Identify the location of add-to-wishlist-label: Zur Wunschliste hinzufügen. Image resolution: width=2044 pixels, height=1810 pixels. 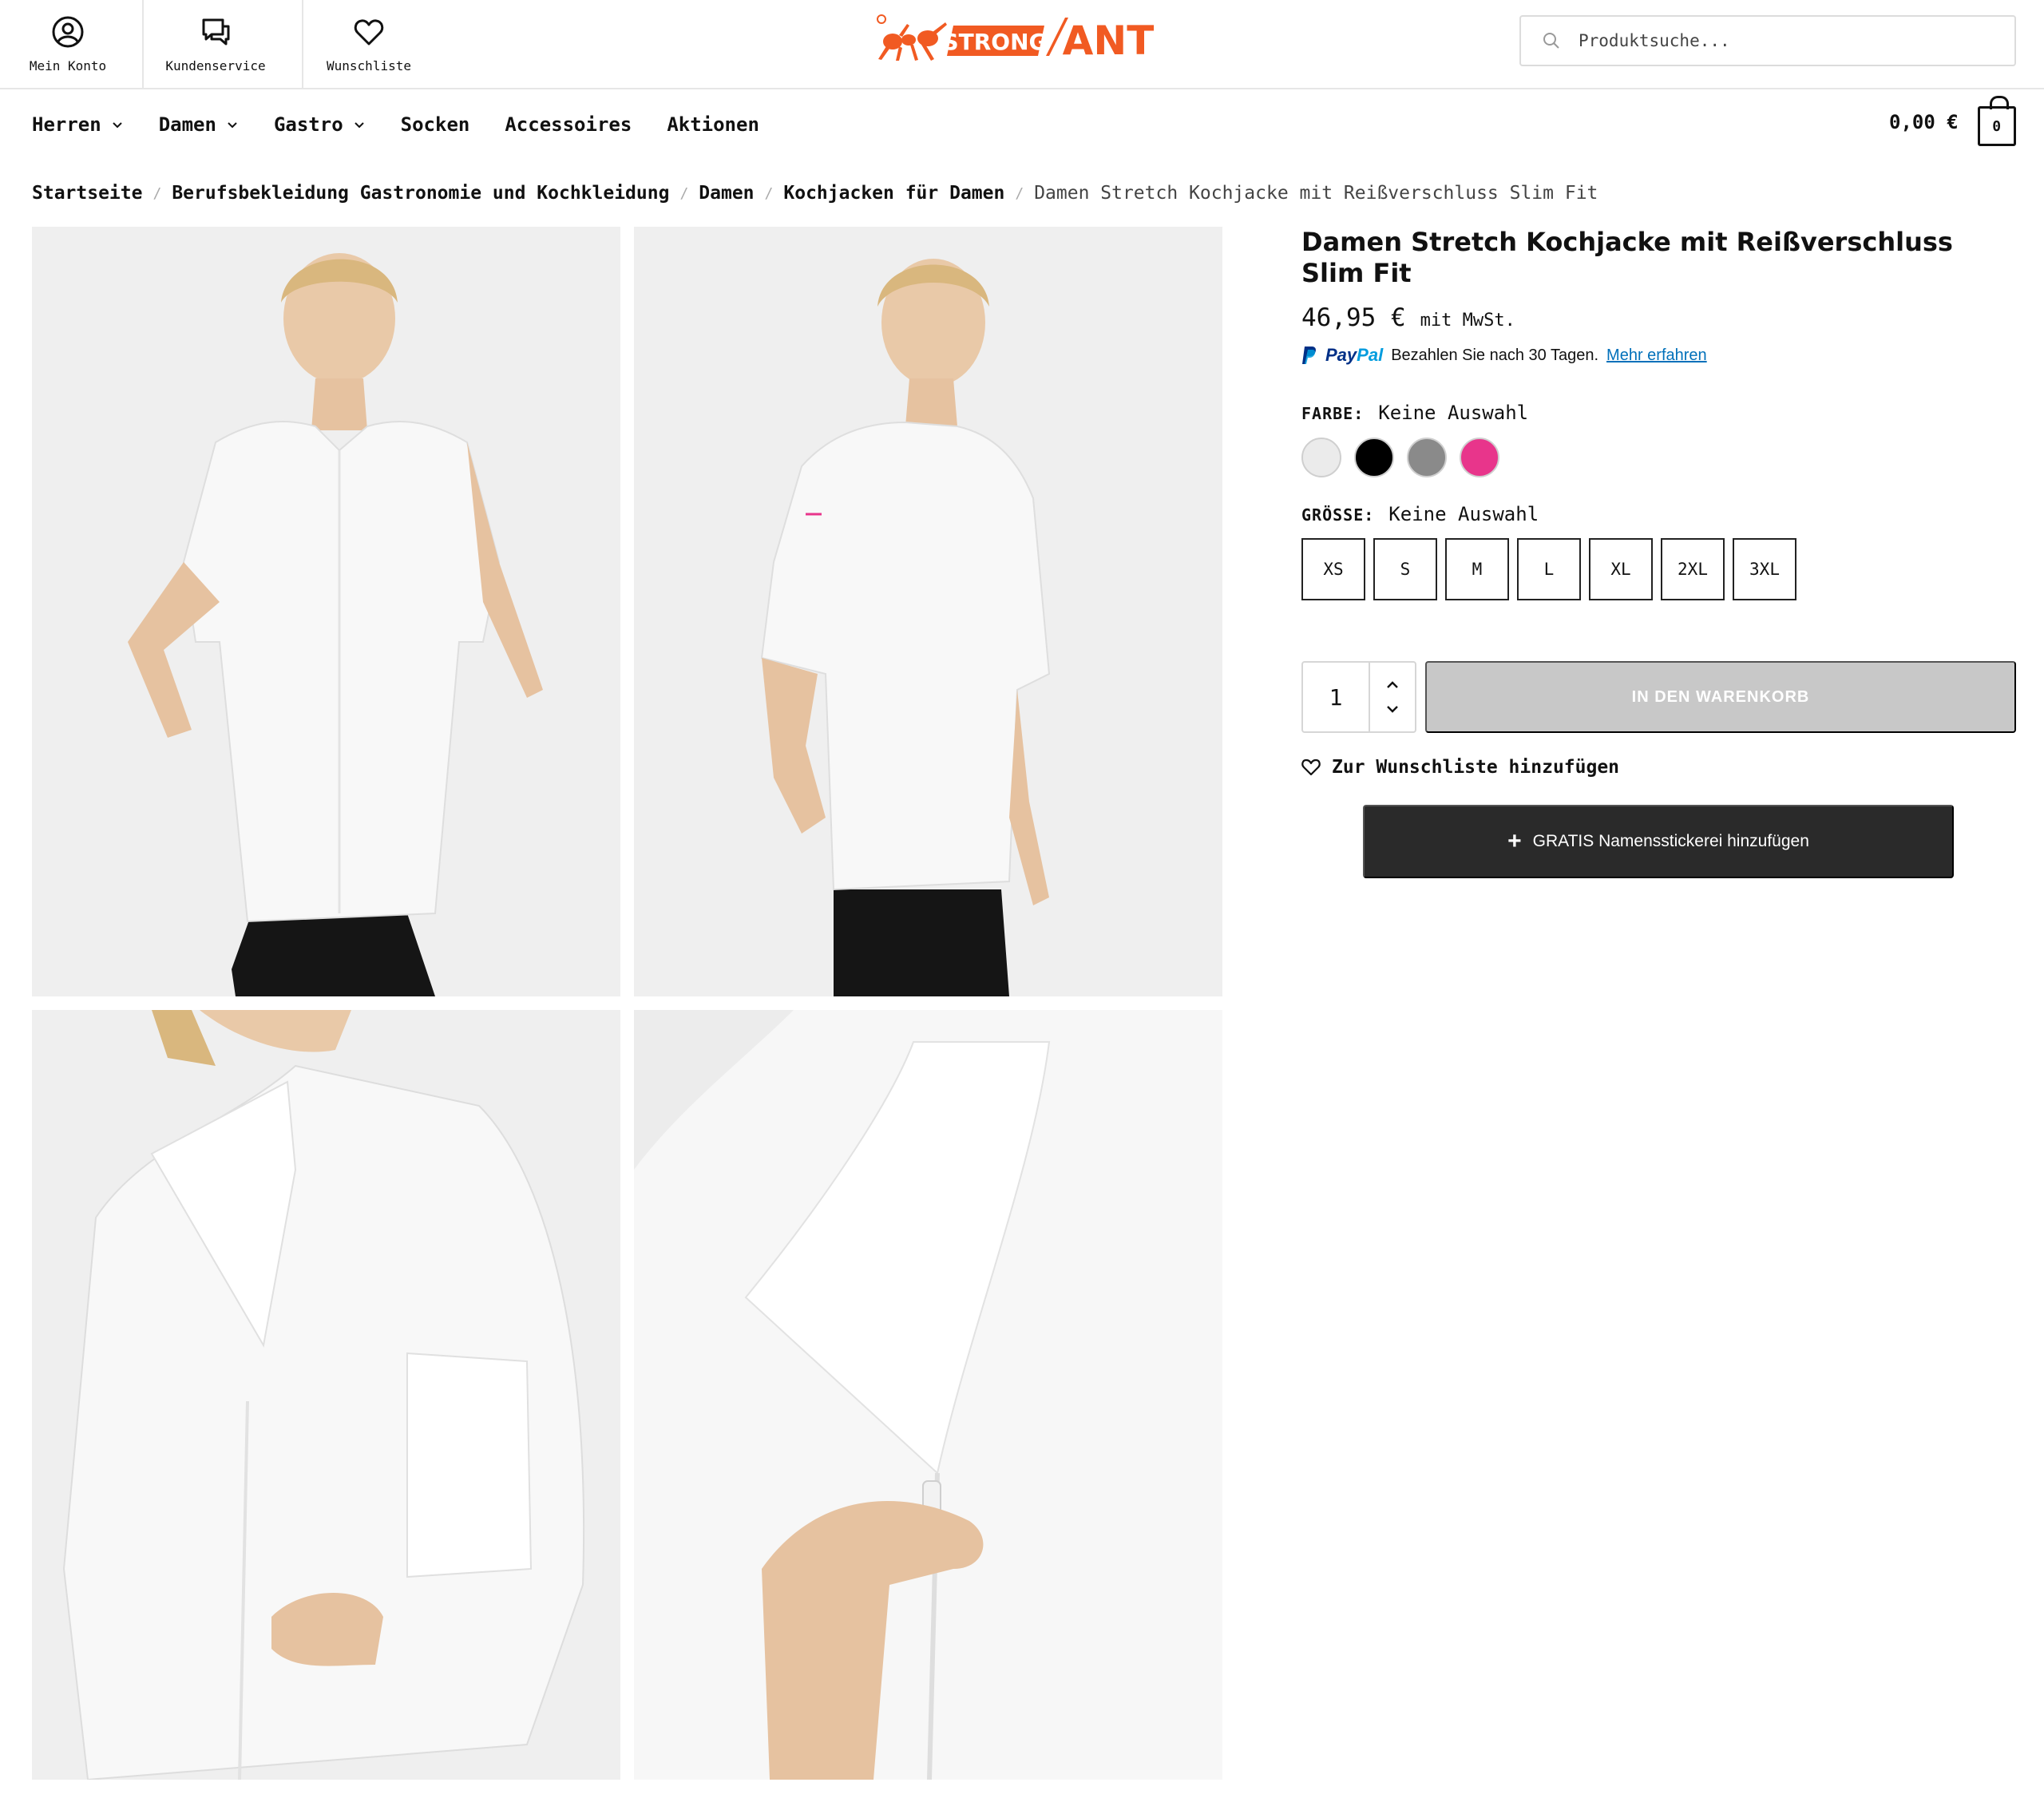
(1476, 768).